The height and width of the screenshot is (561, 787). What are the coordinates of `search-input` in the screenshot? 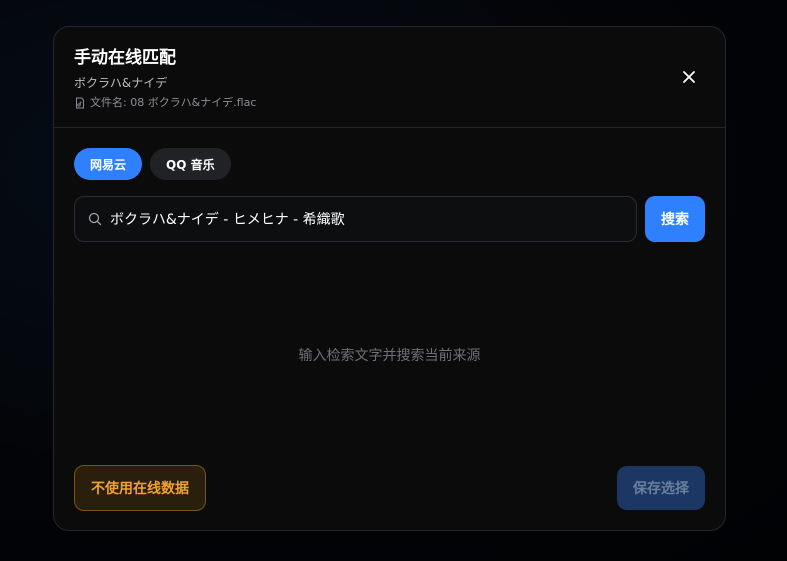 It's located at (373, 219).